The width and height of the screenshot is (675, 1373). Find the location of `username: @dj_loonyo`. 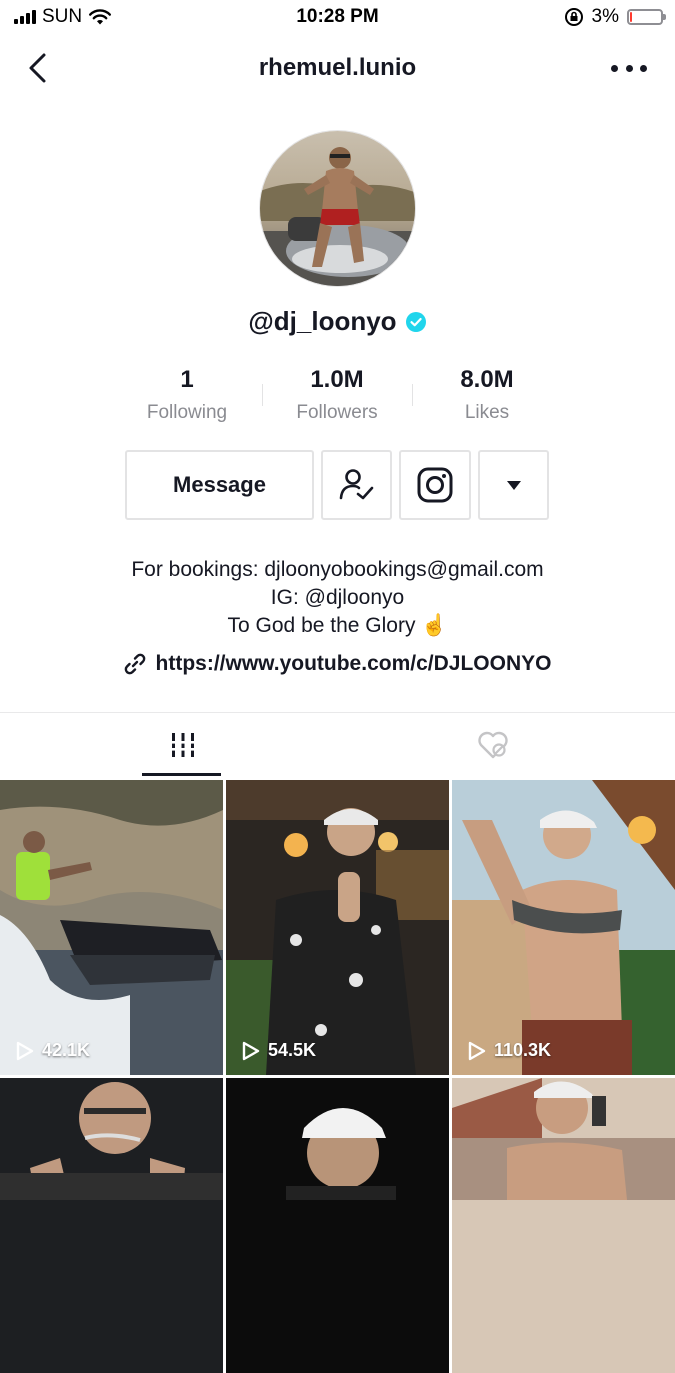

username: @dj_loonyo is located at coordinates (322, 321).